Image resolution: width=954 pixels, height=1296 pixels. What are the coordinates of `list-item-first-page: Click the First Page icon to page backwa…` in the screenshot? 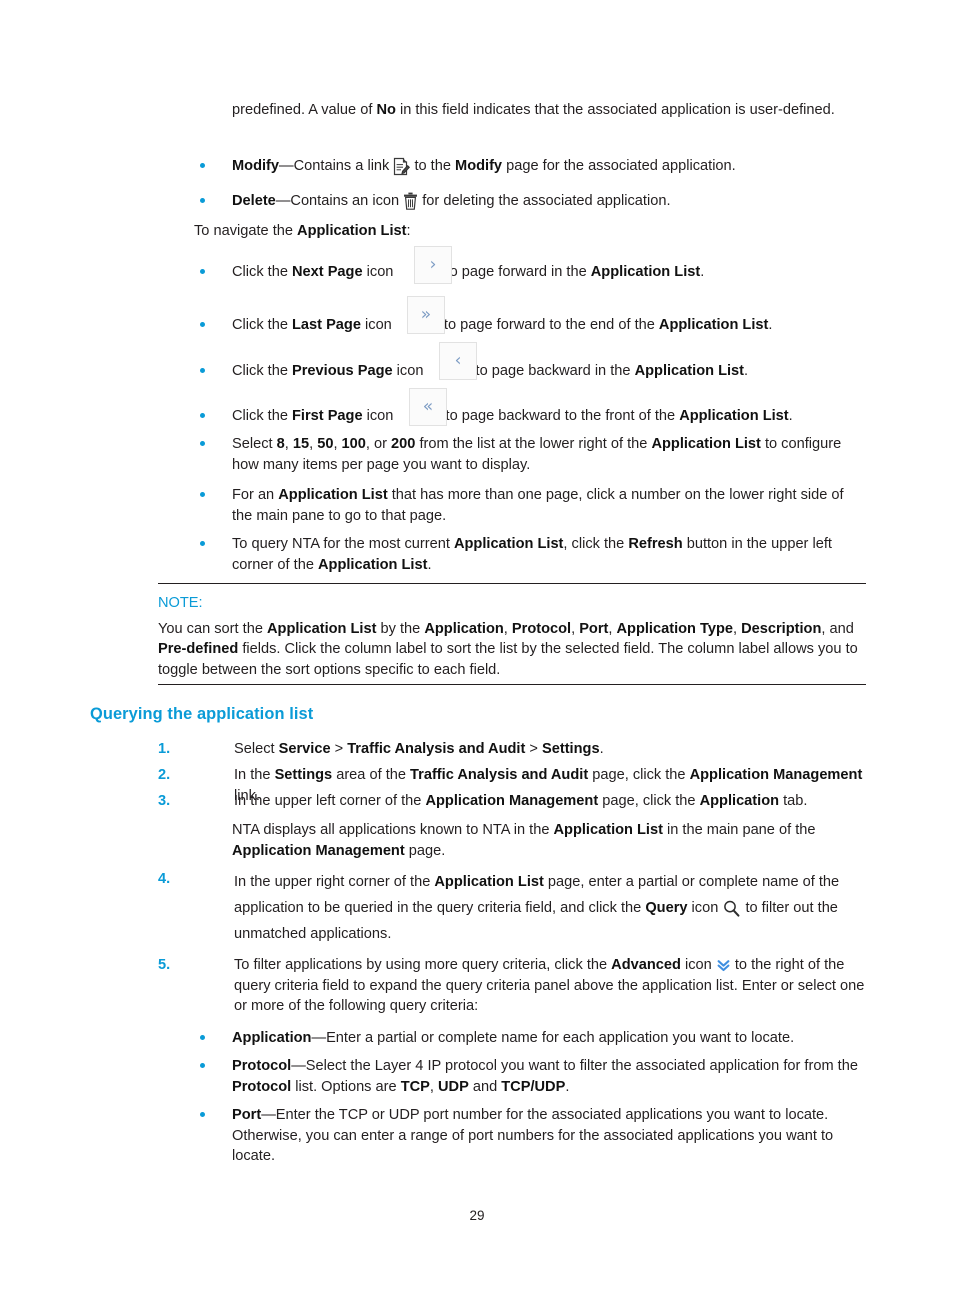 It's located at (530, 416).